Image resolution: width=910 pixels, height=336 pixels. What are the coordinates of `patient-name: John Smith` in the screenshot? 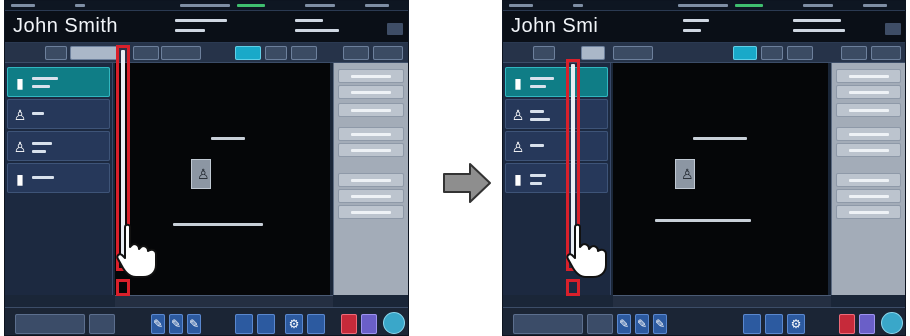 It's located at (66, 26).